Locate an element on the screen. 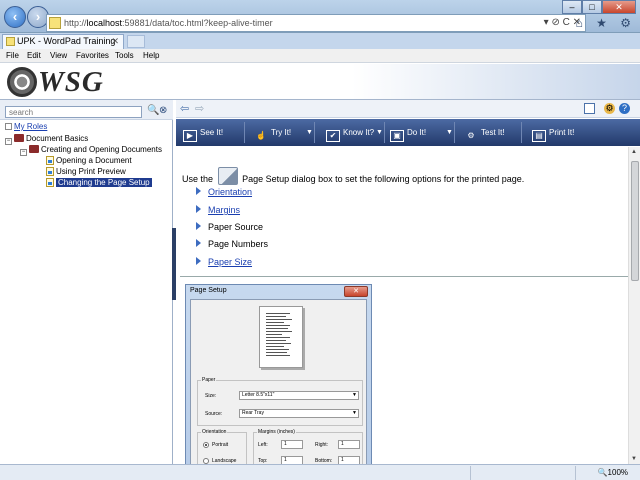 This screenshot has height=480, width=640. help-icon: ? is located at coordinates (624, 108).